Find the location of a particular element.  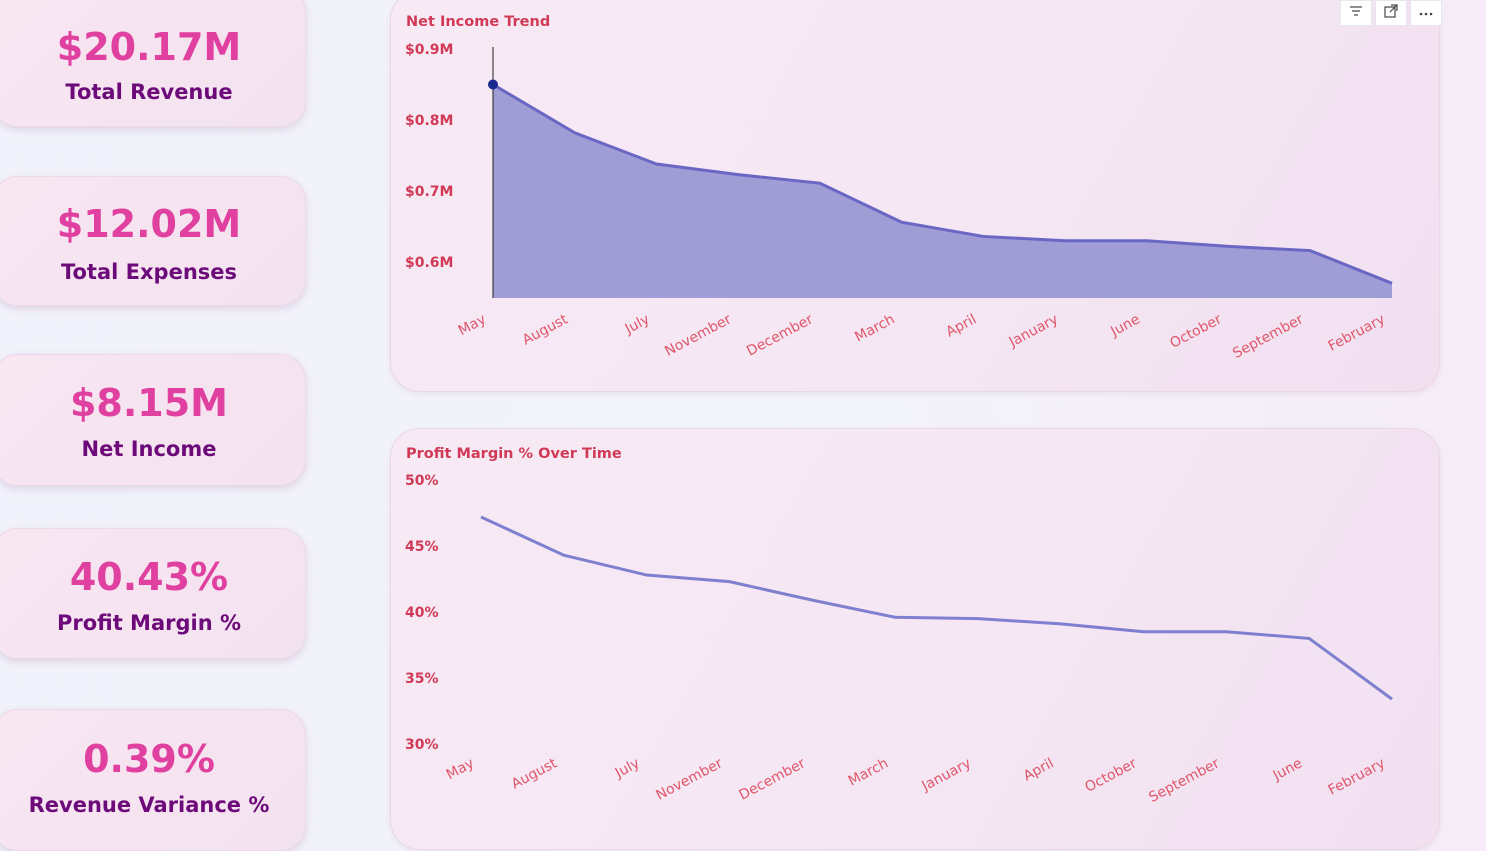

x-tick-label: December is located at coordinates (773, 779).